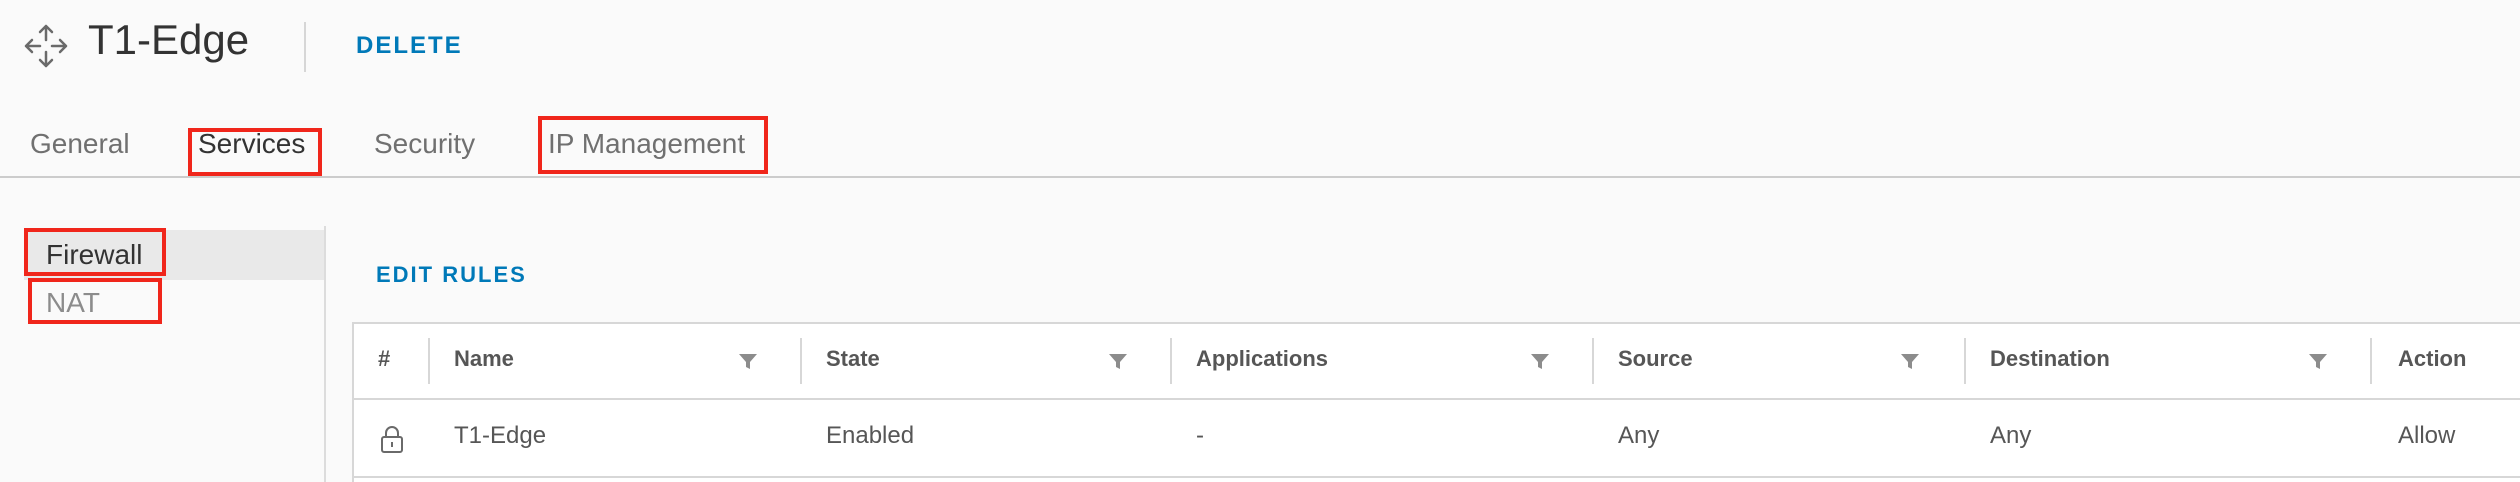 The width and height of the screenshot is (2520, 482). I want to click on column-header-name: Name, so click(484, 358).